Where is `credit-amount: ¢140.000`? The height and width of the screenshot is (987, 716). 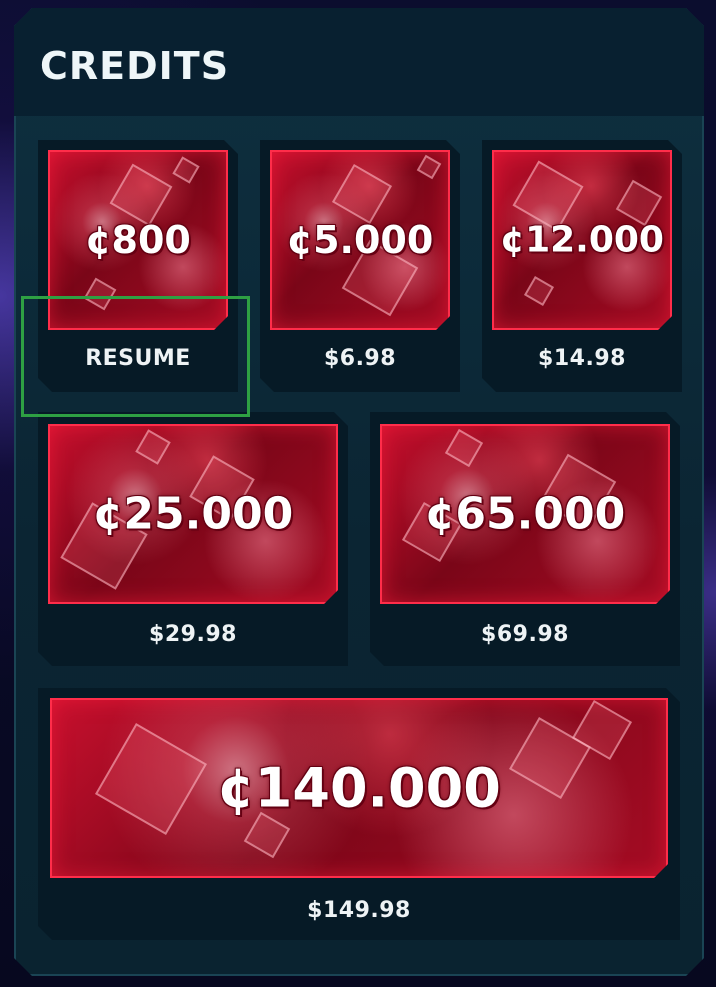
credit-amount: ¢140.000 is located at coordinates (359, 788).